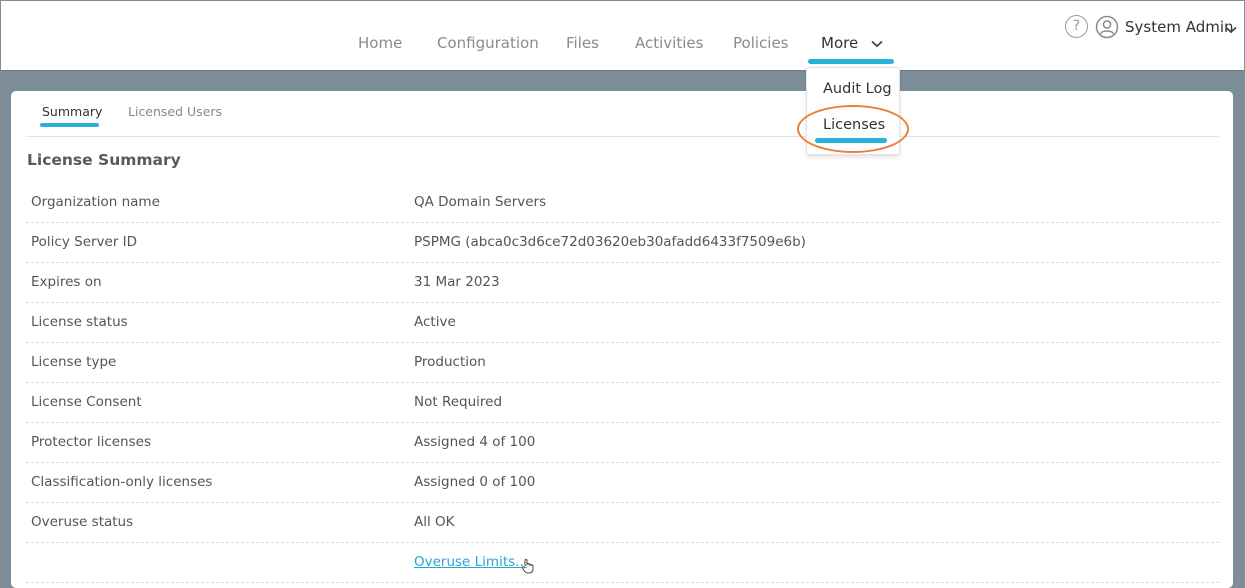 This screenshot has width=1245, height=588. I want to click on table-row: Overuse status All OK, so click(622, 523).